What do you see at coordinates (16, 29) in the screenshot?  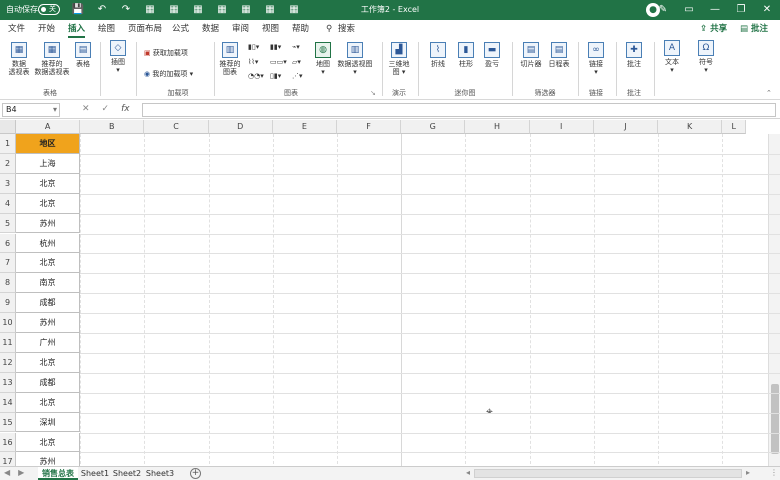 I see `tab-file: 文件` at bounding box center [16, 29].